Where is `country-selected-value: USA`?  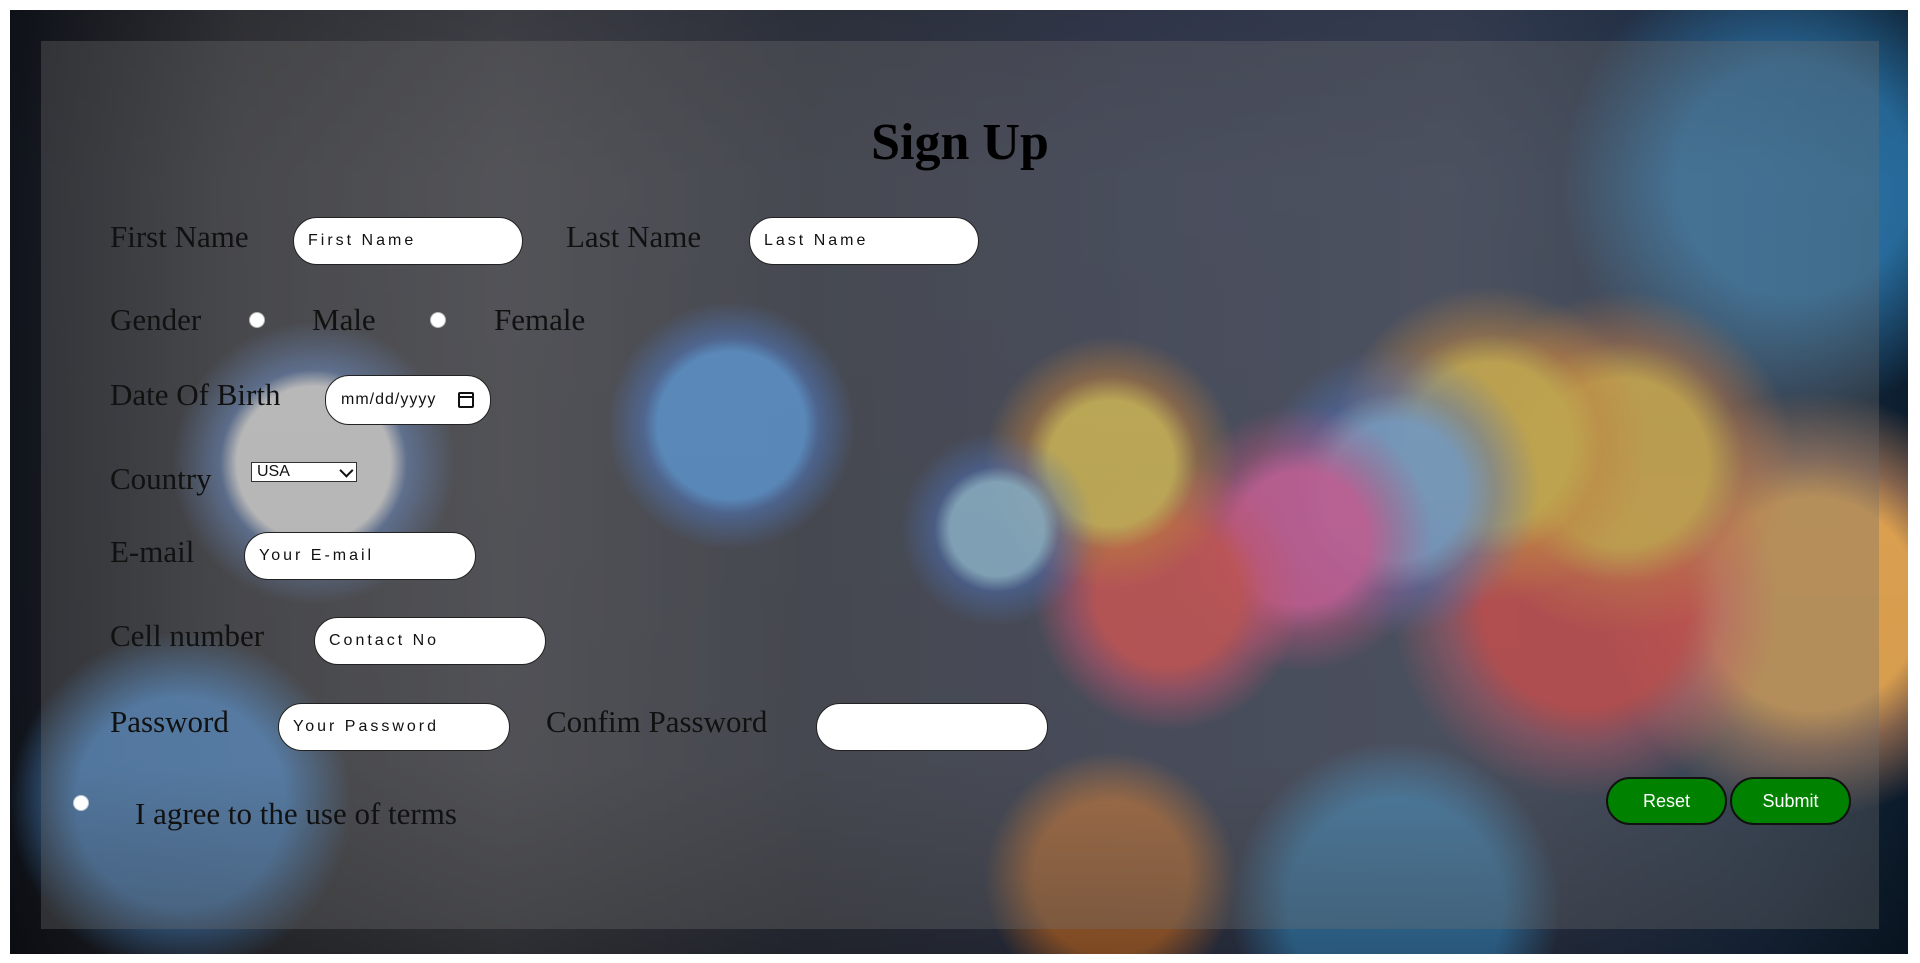
country-selected-value: USA is located at coordinates (273, 471).